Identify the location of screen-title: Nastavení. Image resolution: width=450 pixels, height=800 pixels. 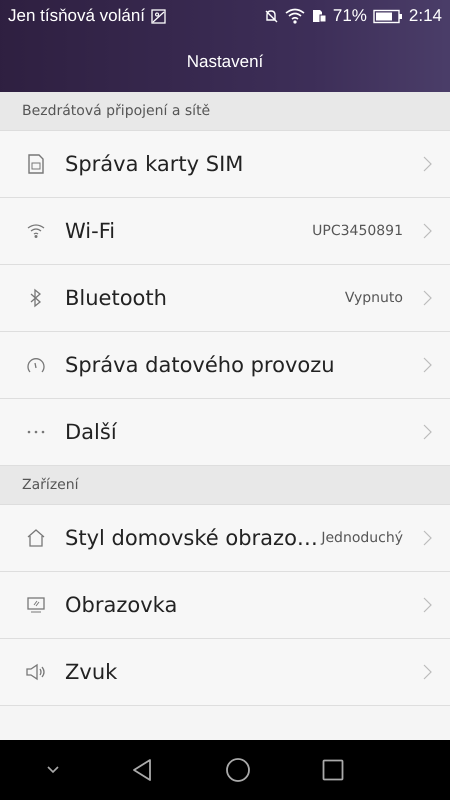
(225, 62).